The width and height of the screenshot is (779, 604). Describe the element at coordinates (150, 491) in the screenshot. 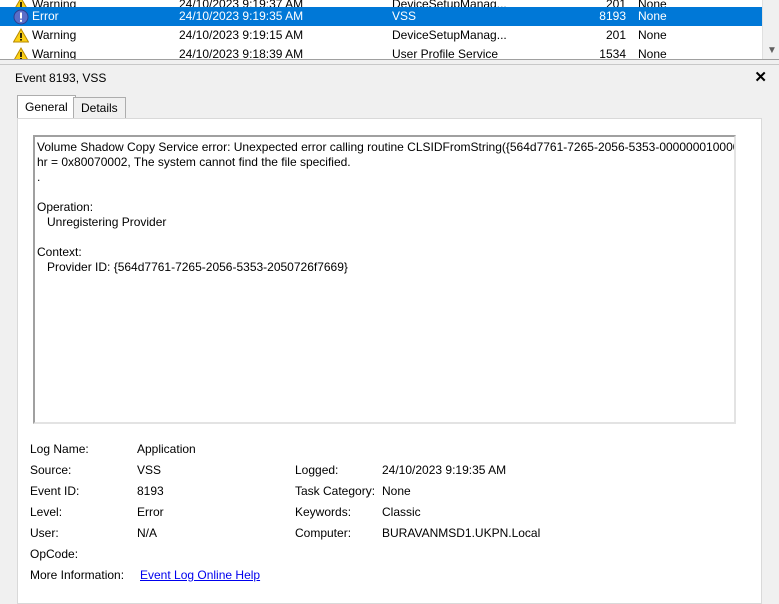

I see `event-id-value: 8193` at that location.